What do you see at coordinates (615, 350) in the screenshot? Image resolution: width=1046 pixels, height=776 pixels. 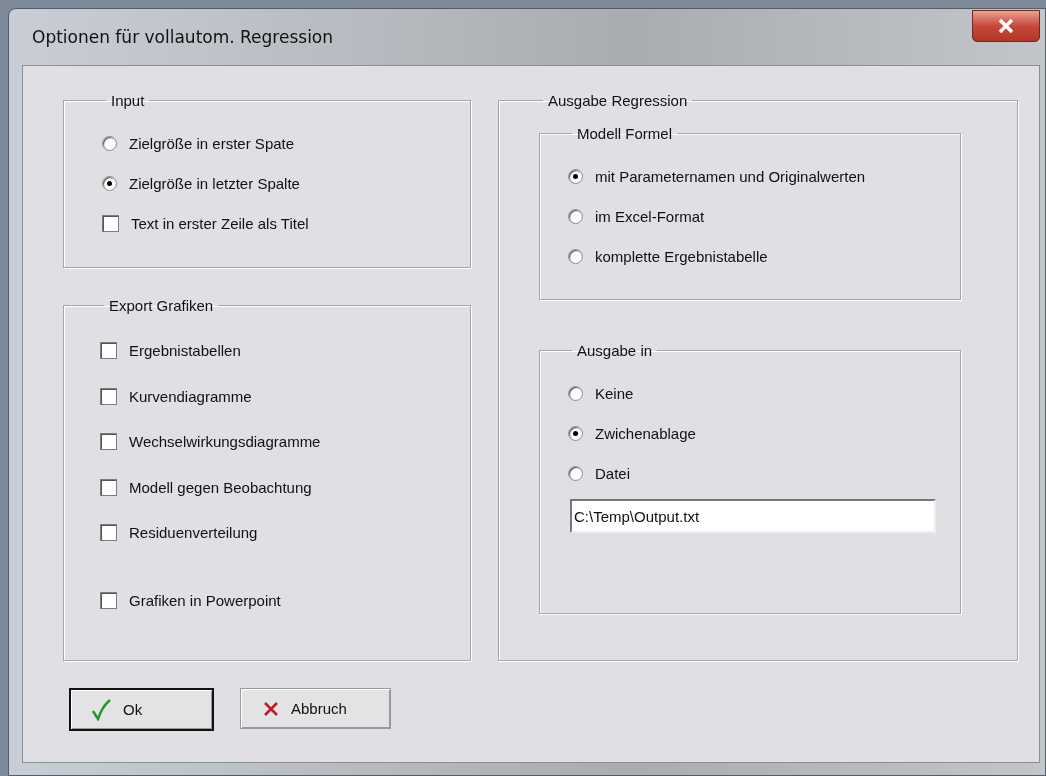 I see `group-title: Ausgabe in` at bounding box center [615, 350].